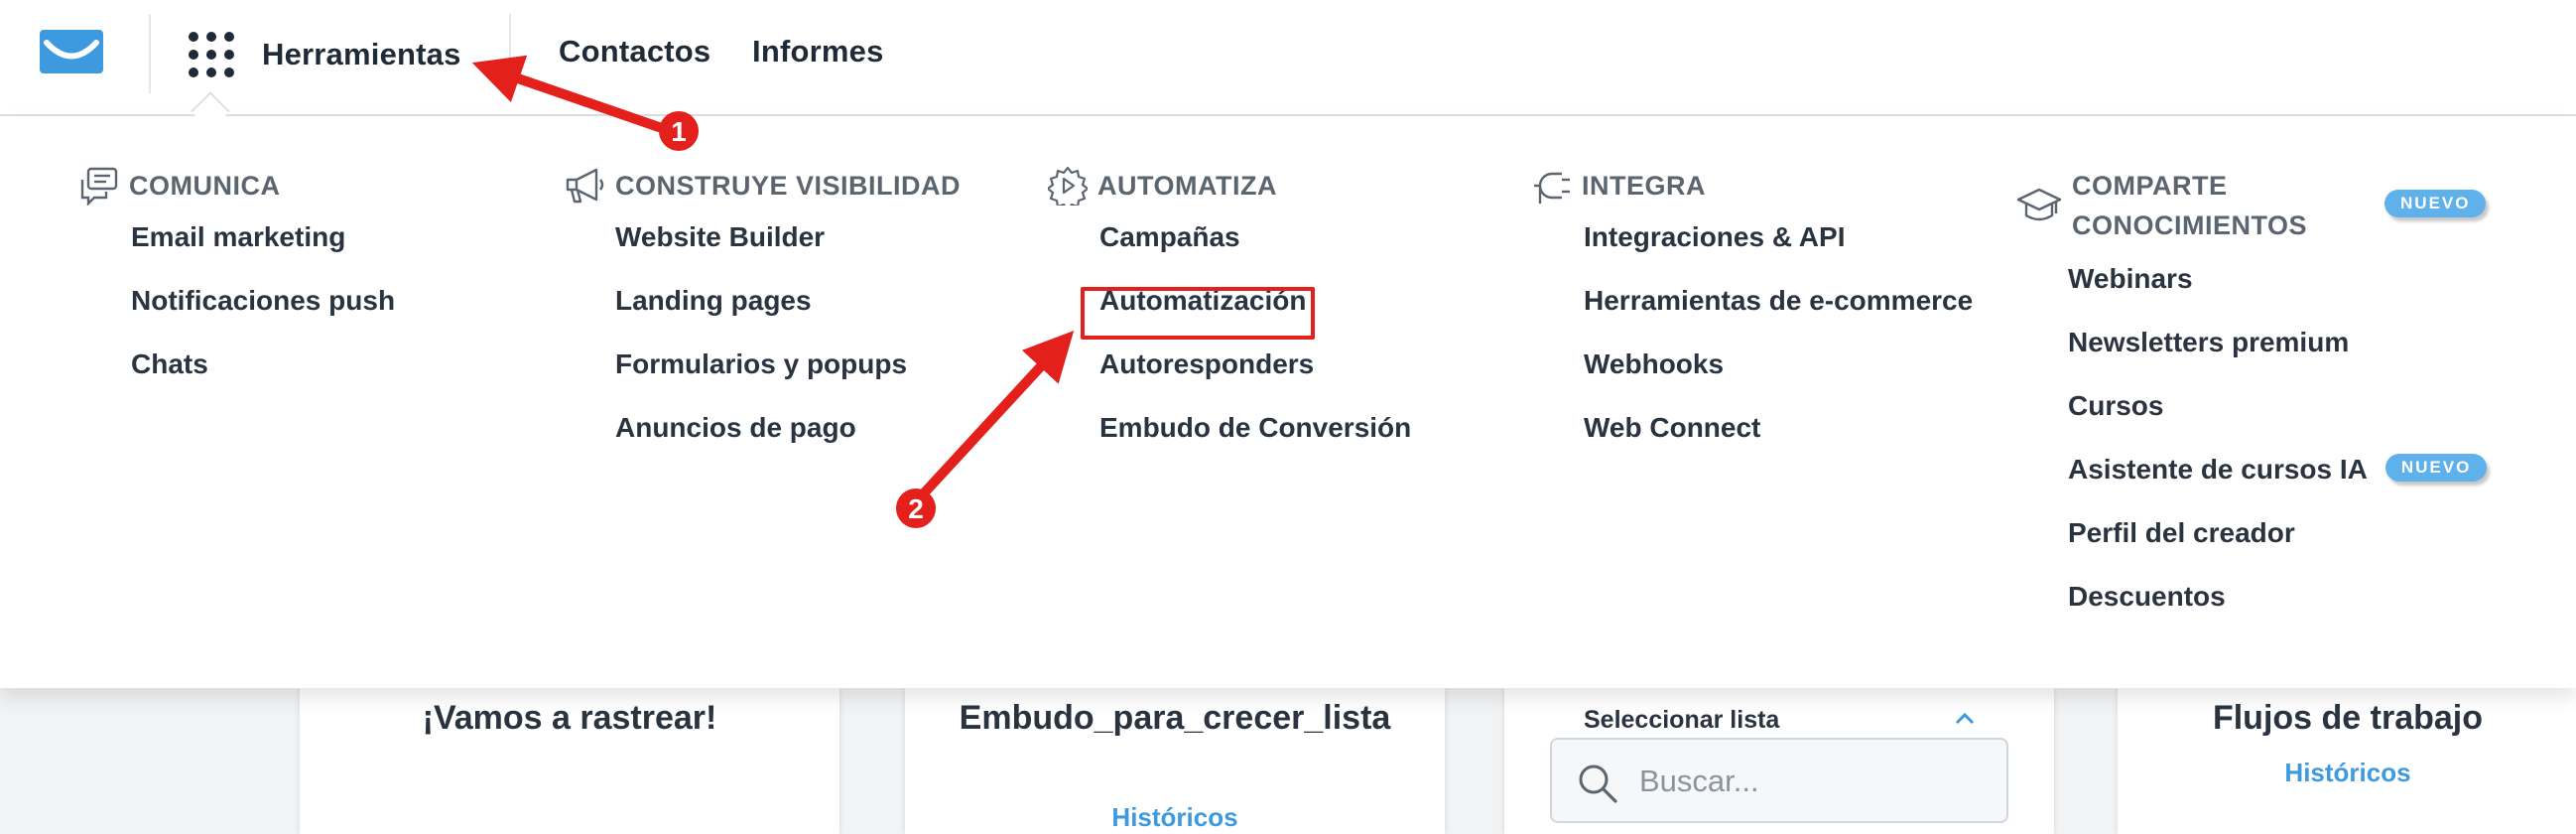 The image size is (2576, 834). Describe the element at coordinates (205, 186) in the screenshot. I see `menu-column-title: COMUNICA` at that location.